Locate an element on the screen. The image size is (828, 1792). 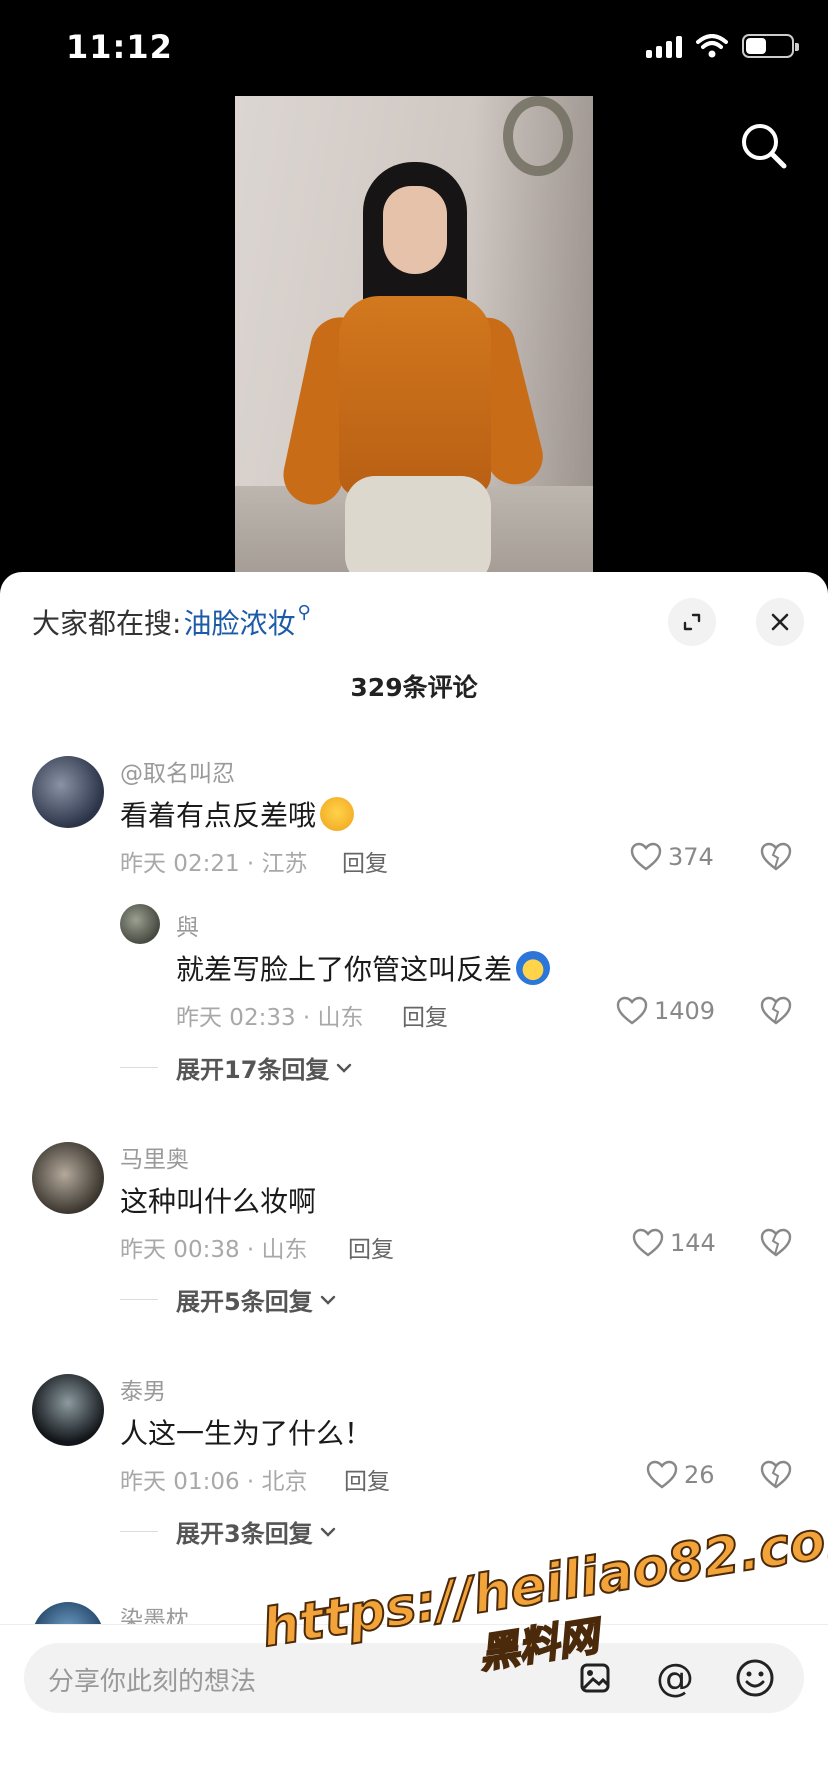
status-icons is located at coordinates (722, 46).